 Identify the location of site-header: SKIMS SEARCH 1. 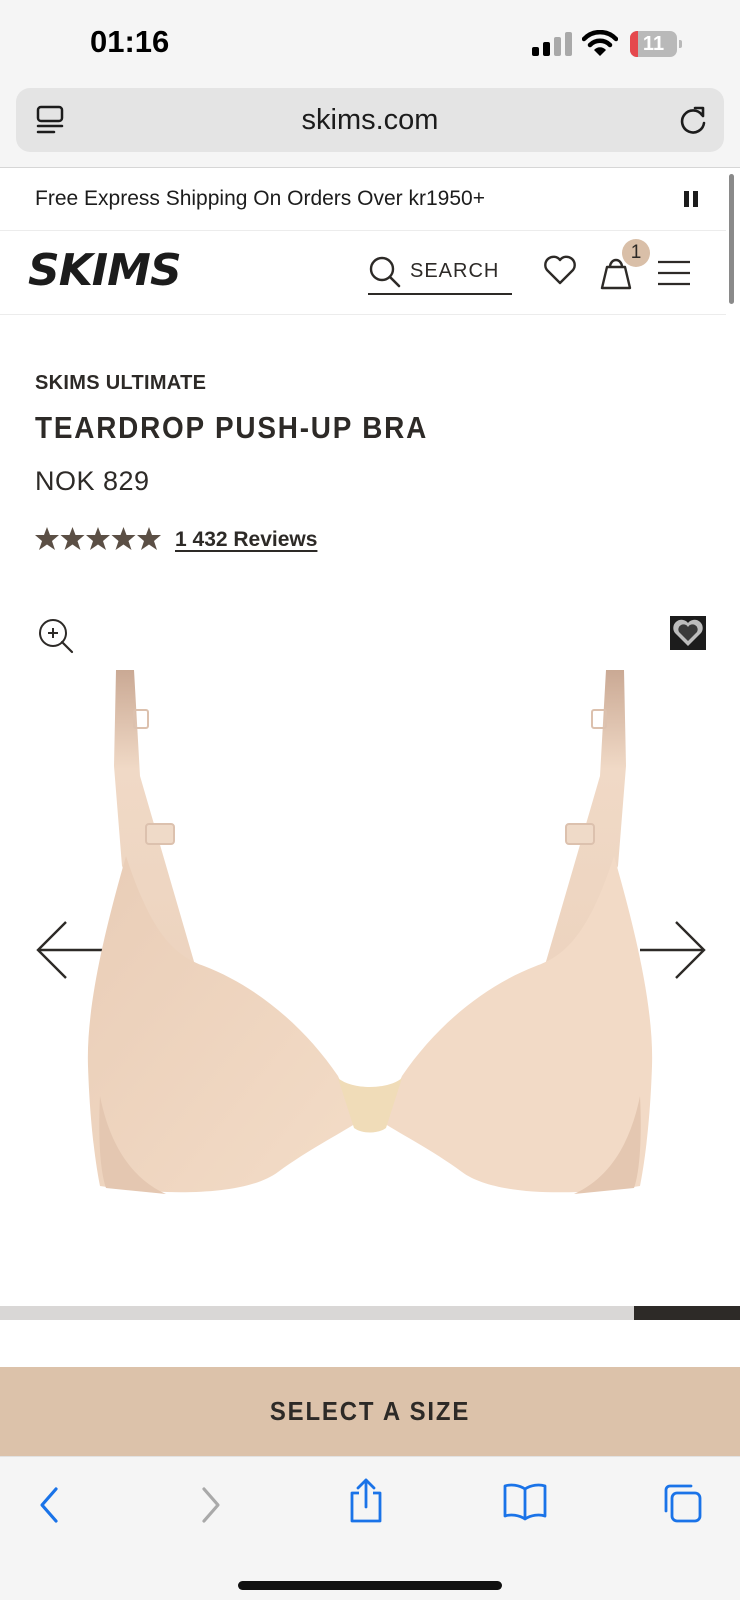
(363, 273).